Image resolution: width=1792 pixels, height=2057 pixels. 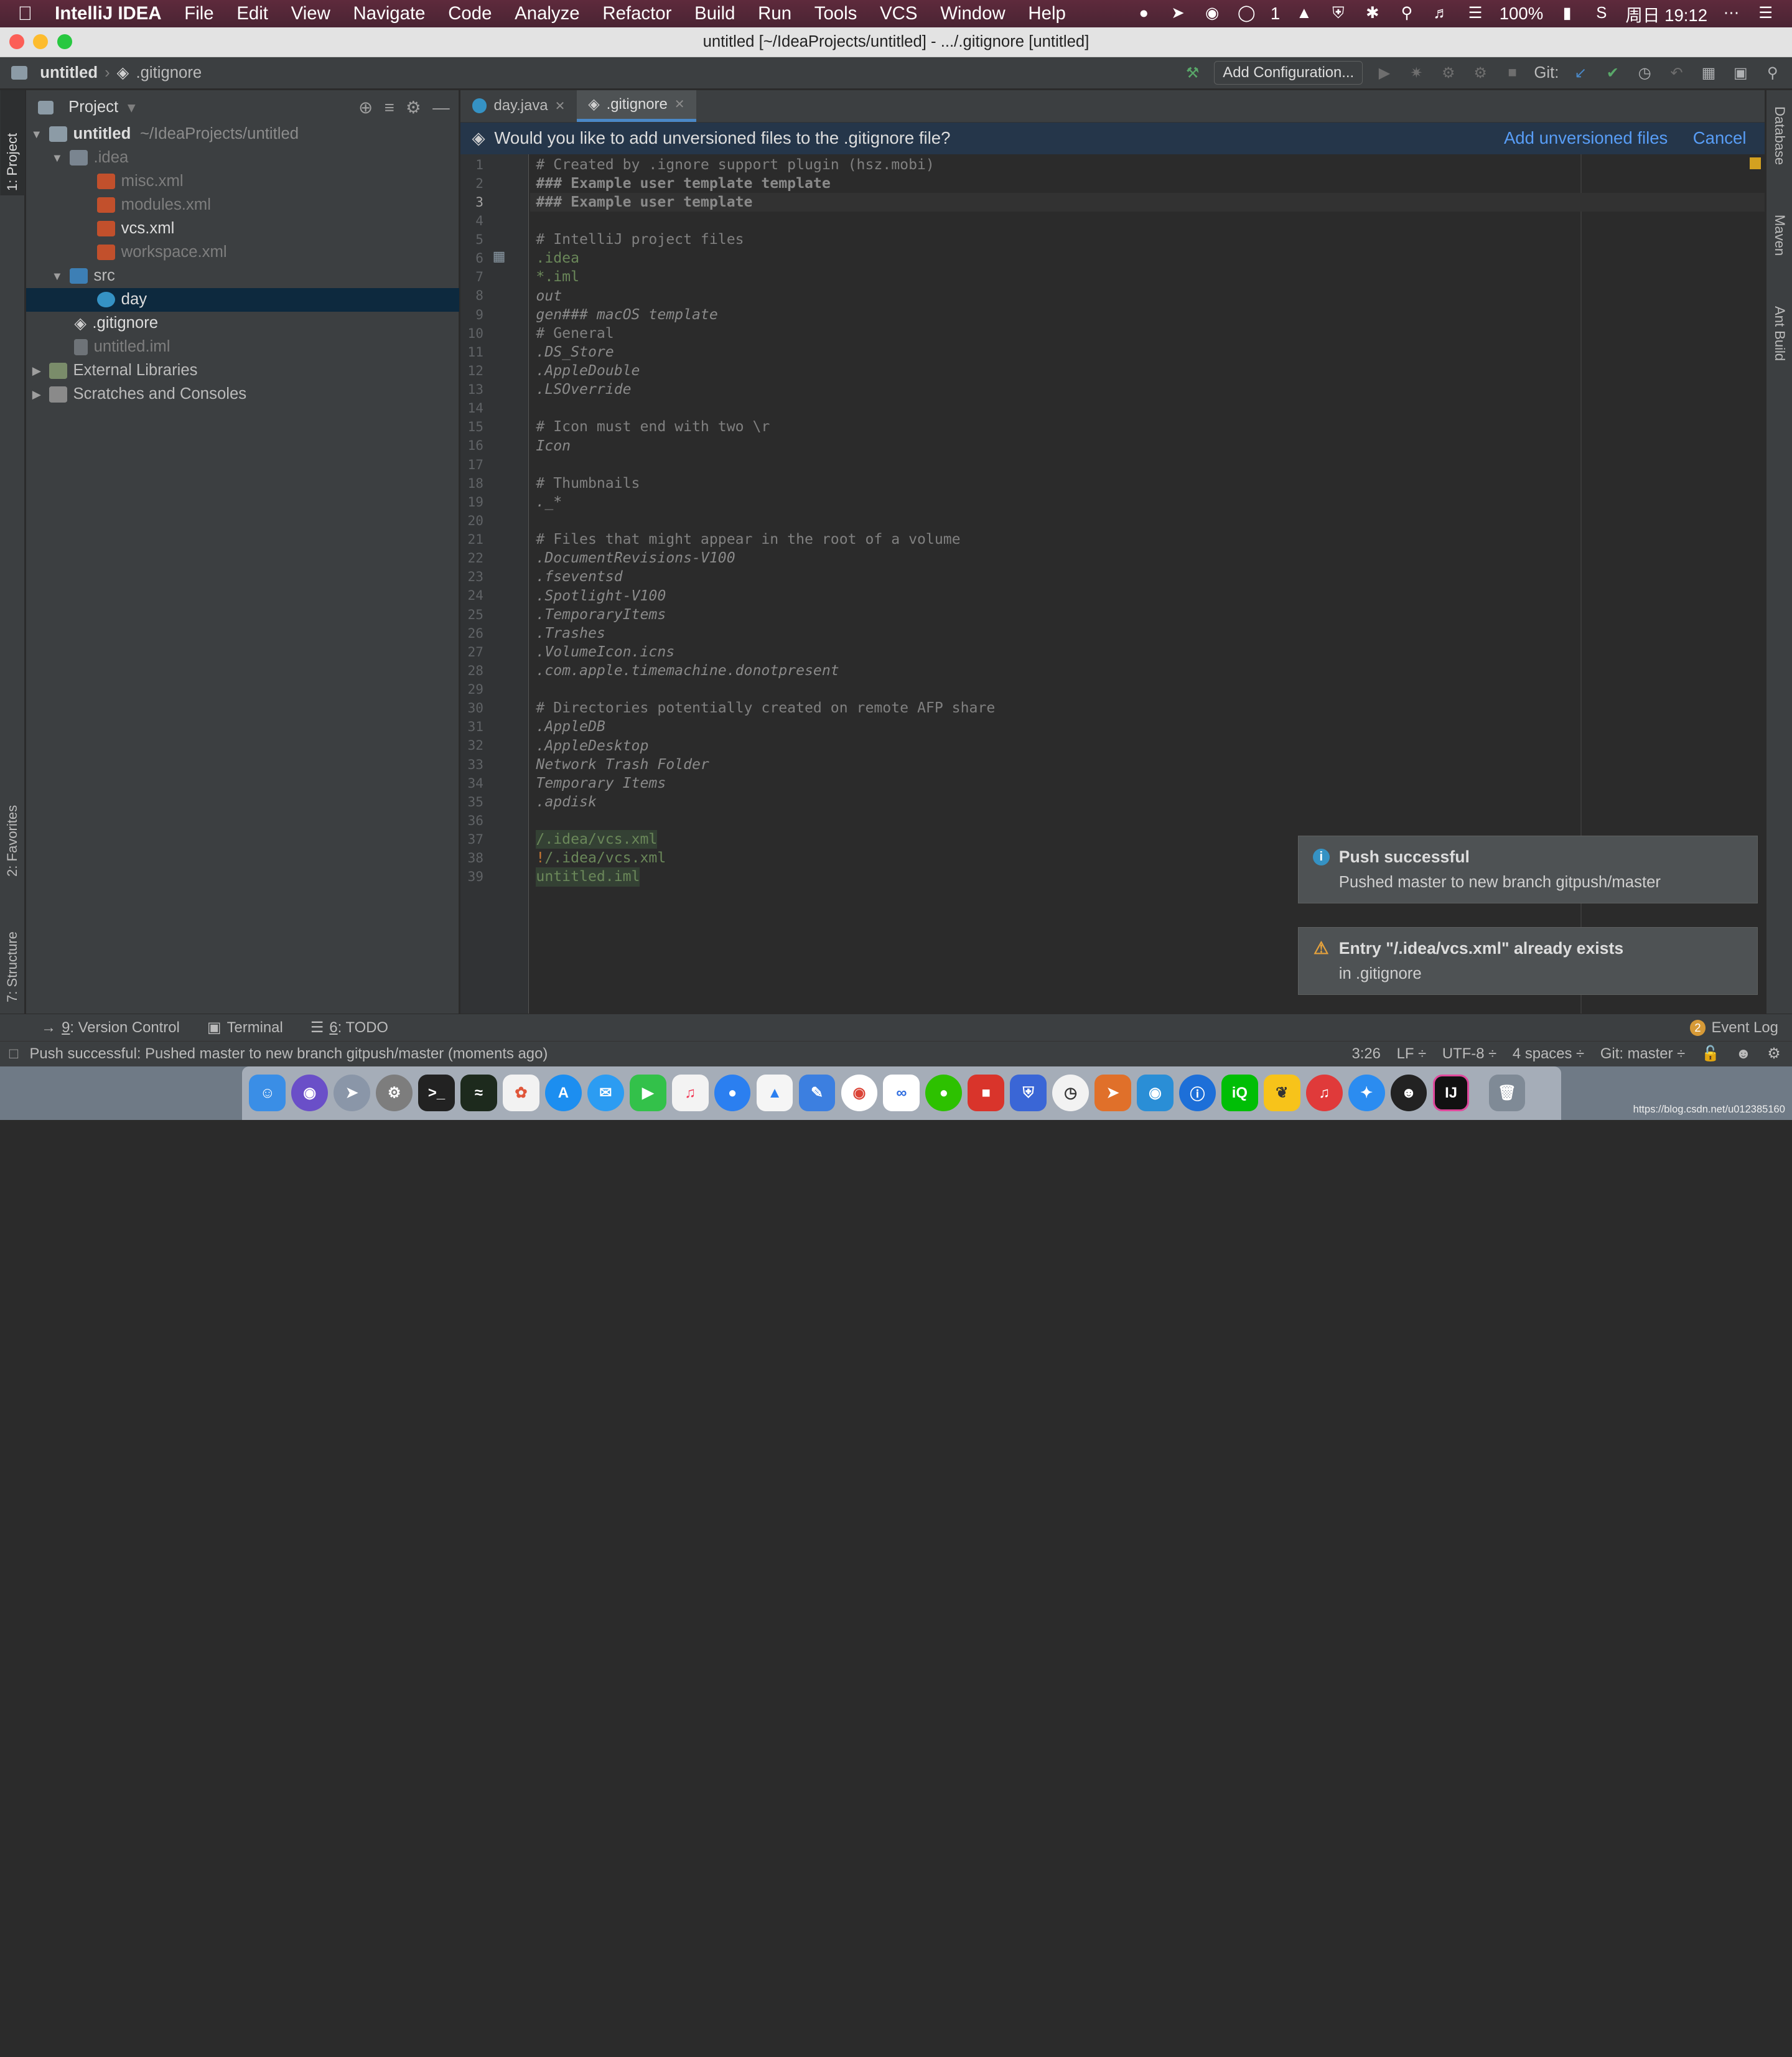 I want to click on indent-widget: 4 spaces ÷, so click(x=1548, y=1054).